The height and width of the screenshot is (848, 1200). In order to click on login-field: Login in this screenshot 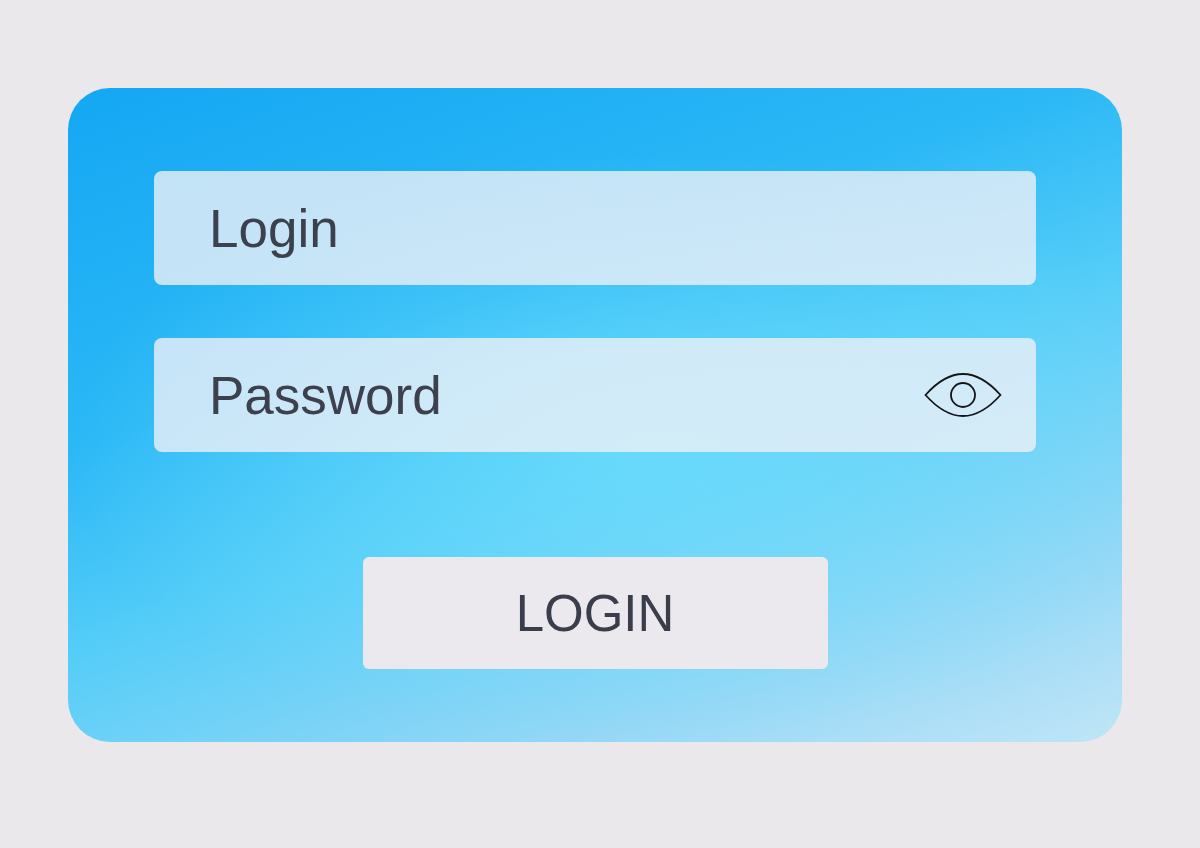, I will do `click(595, 228)`.